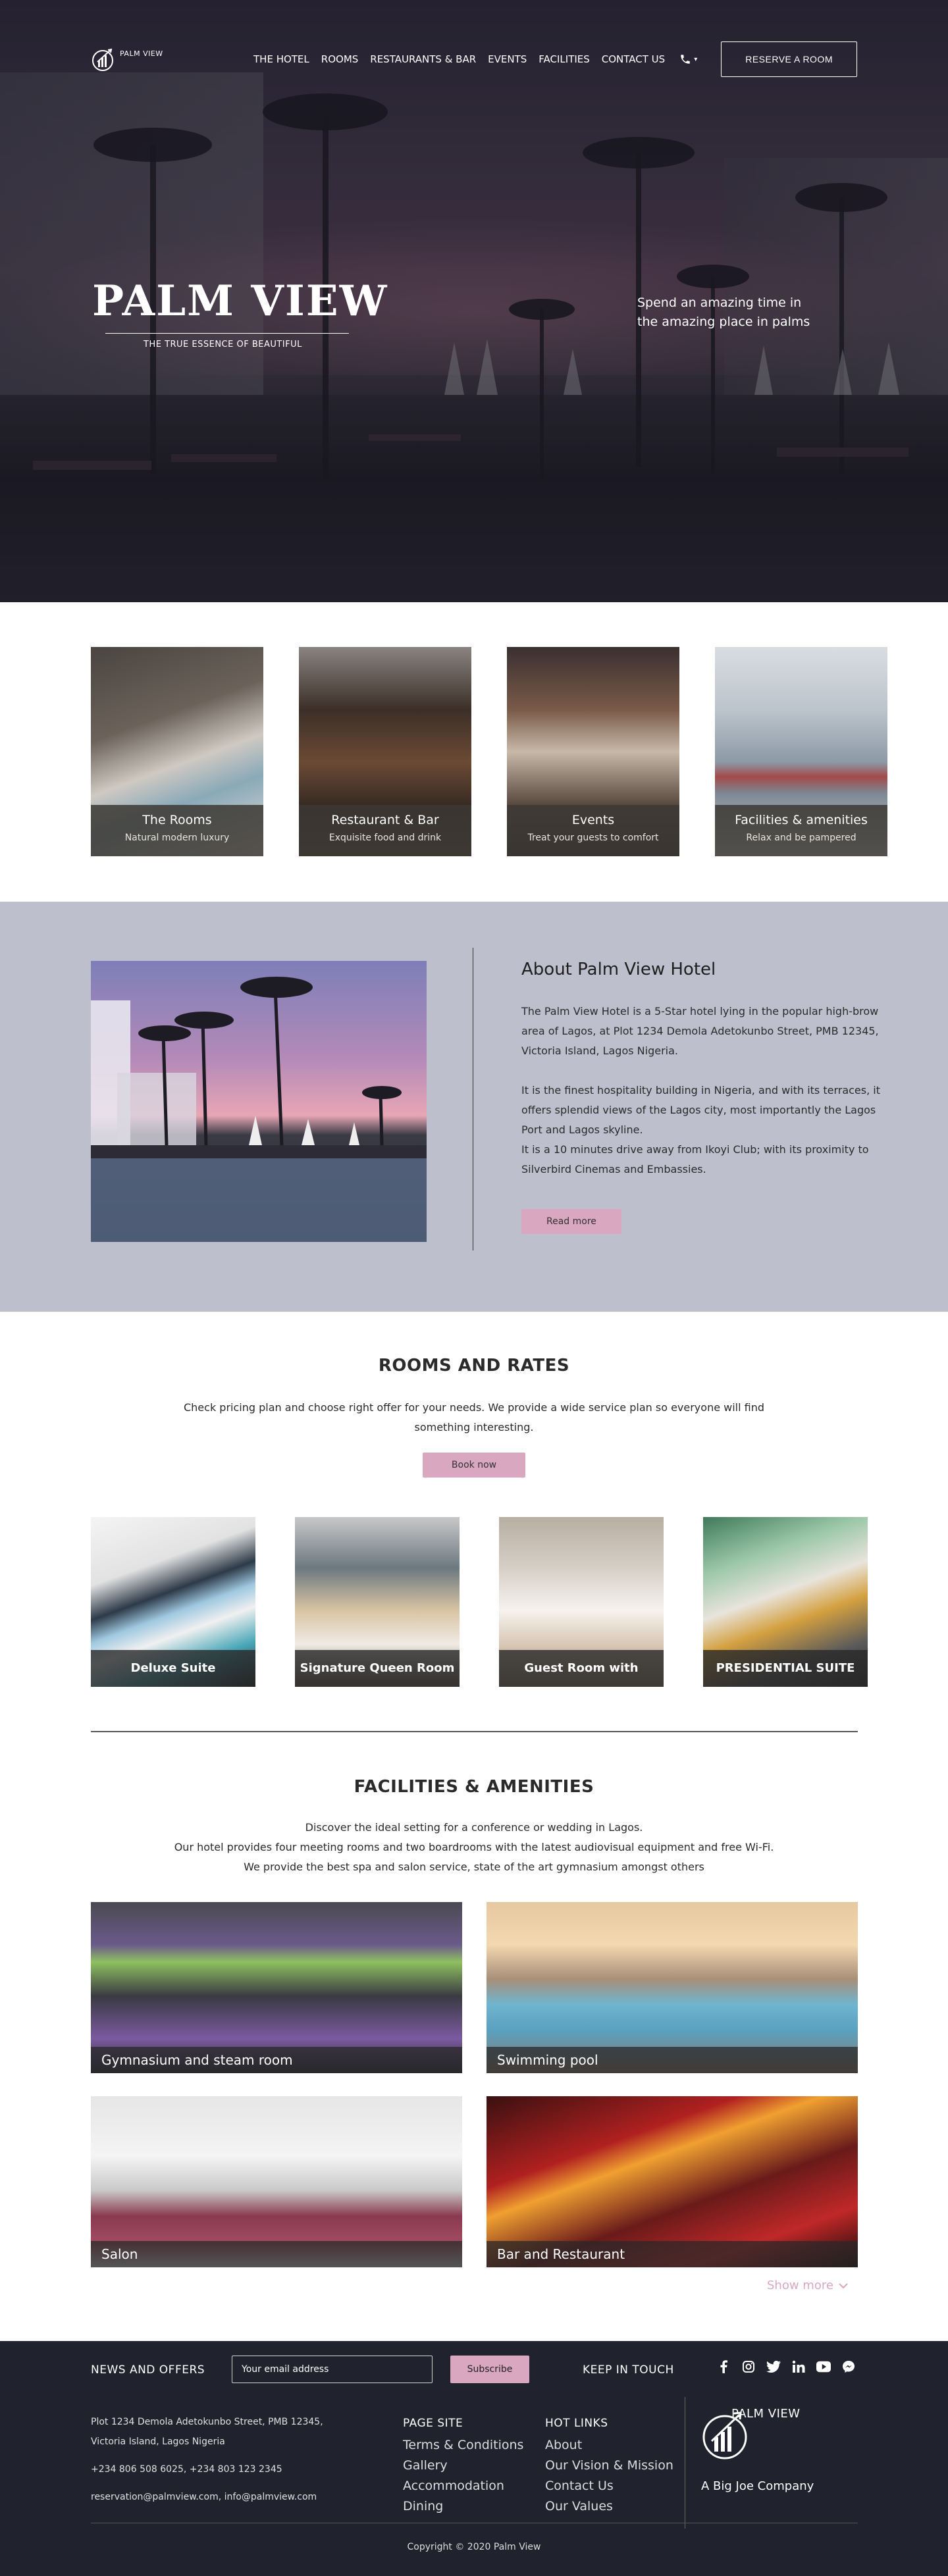 This screenshot has height=2576, width=948. What do you see at coordinates (259, 1101) in the screenshot?
I see `about-photo-scene` at bounding box center [259, 1101].